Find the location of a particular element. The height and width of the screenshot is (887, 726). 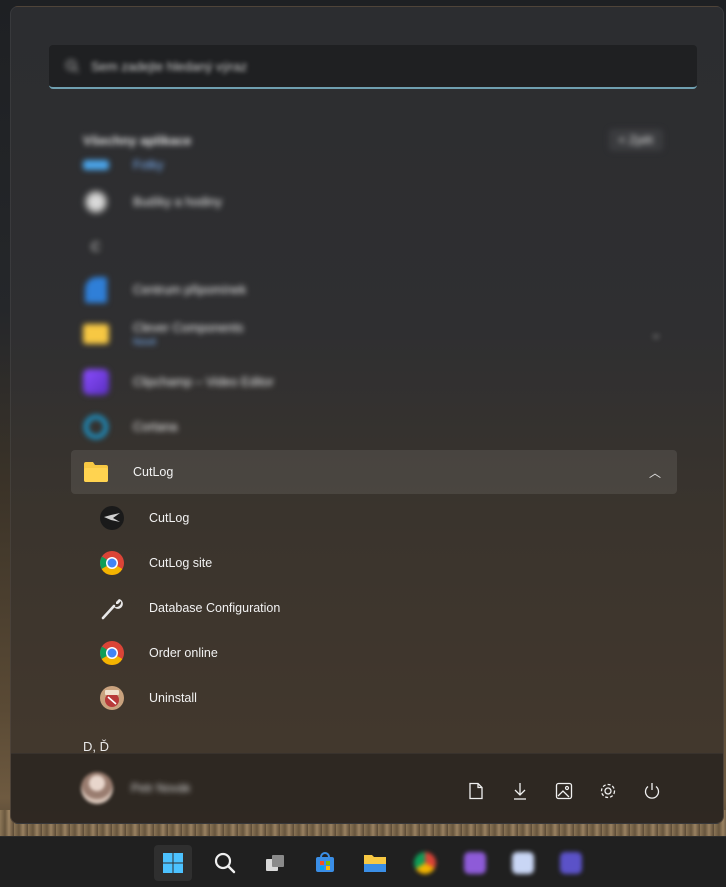

centrum-icon is located at coordinates (96, 290).